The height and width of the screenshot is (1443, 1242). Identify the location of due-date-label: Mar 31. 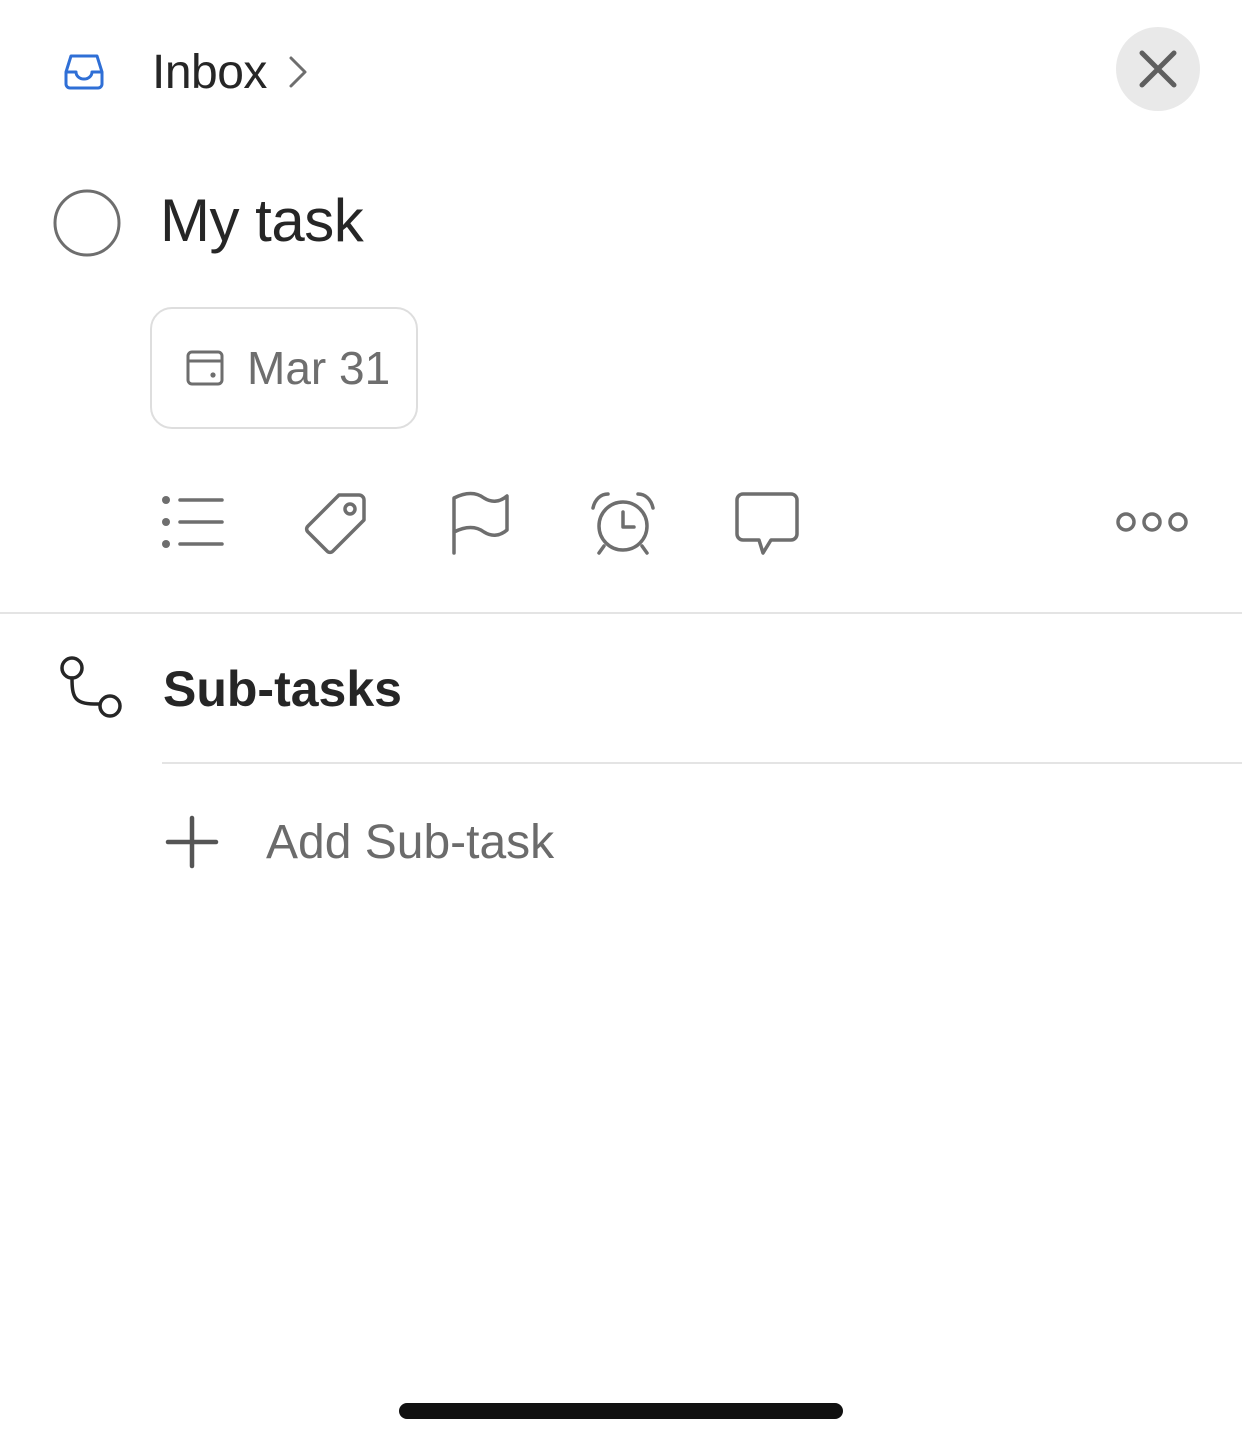
(319, 368).